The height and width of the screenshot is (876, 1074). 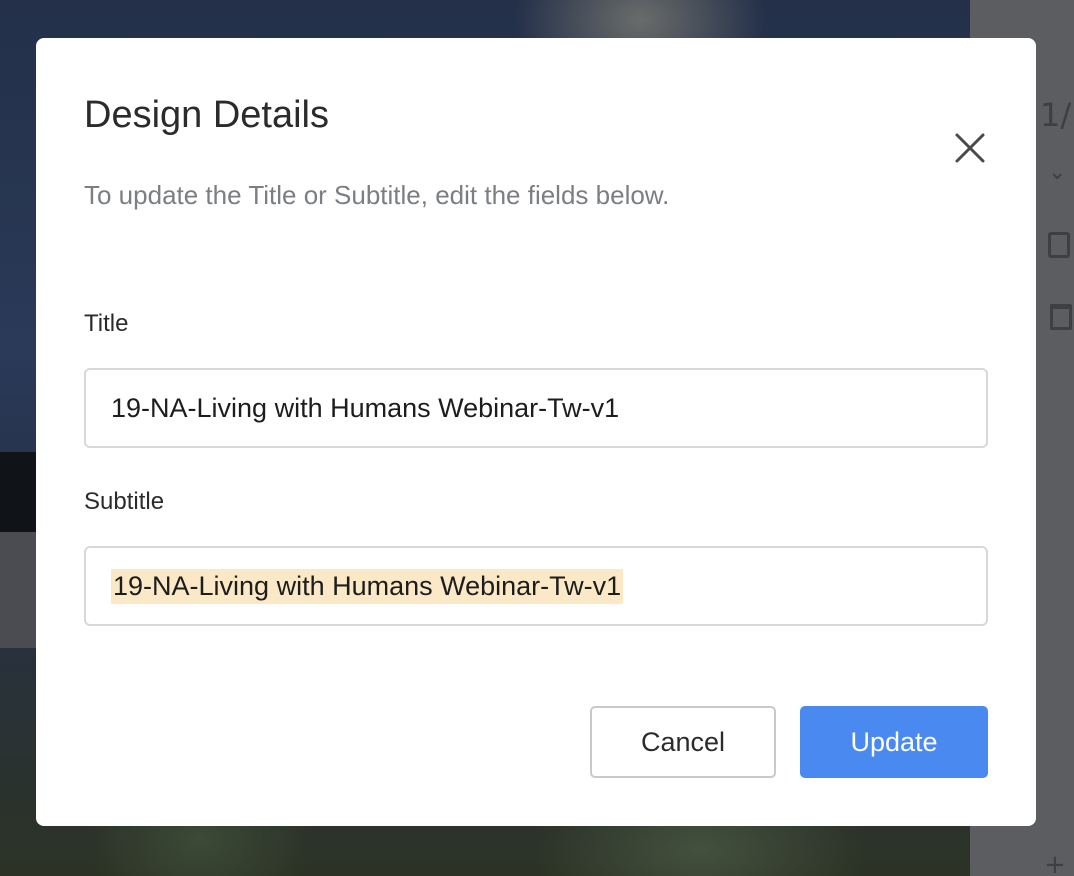 I want to click on close-button, so click(x=970, y=148).